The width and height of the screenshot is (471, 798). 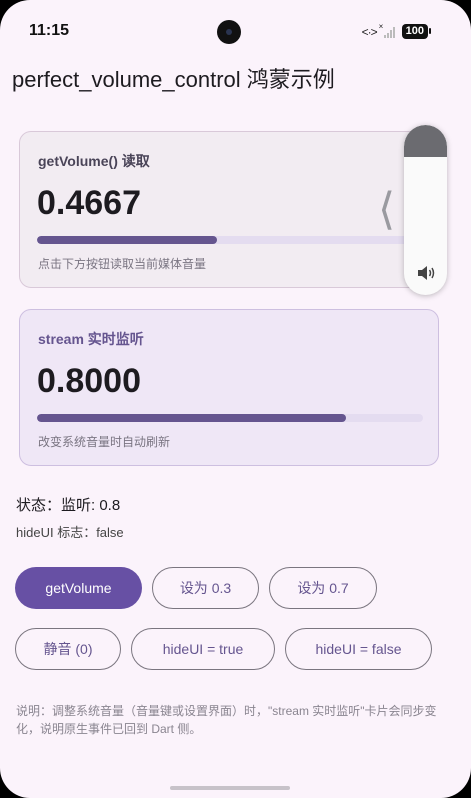 I want to click on status-icons: <·> × 100, so click(x=396, y=30).